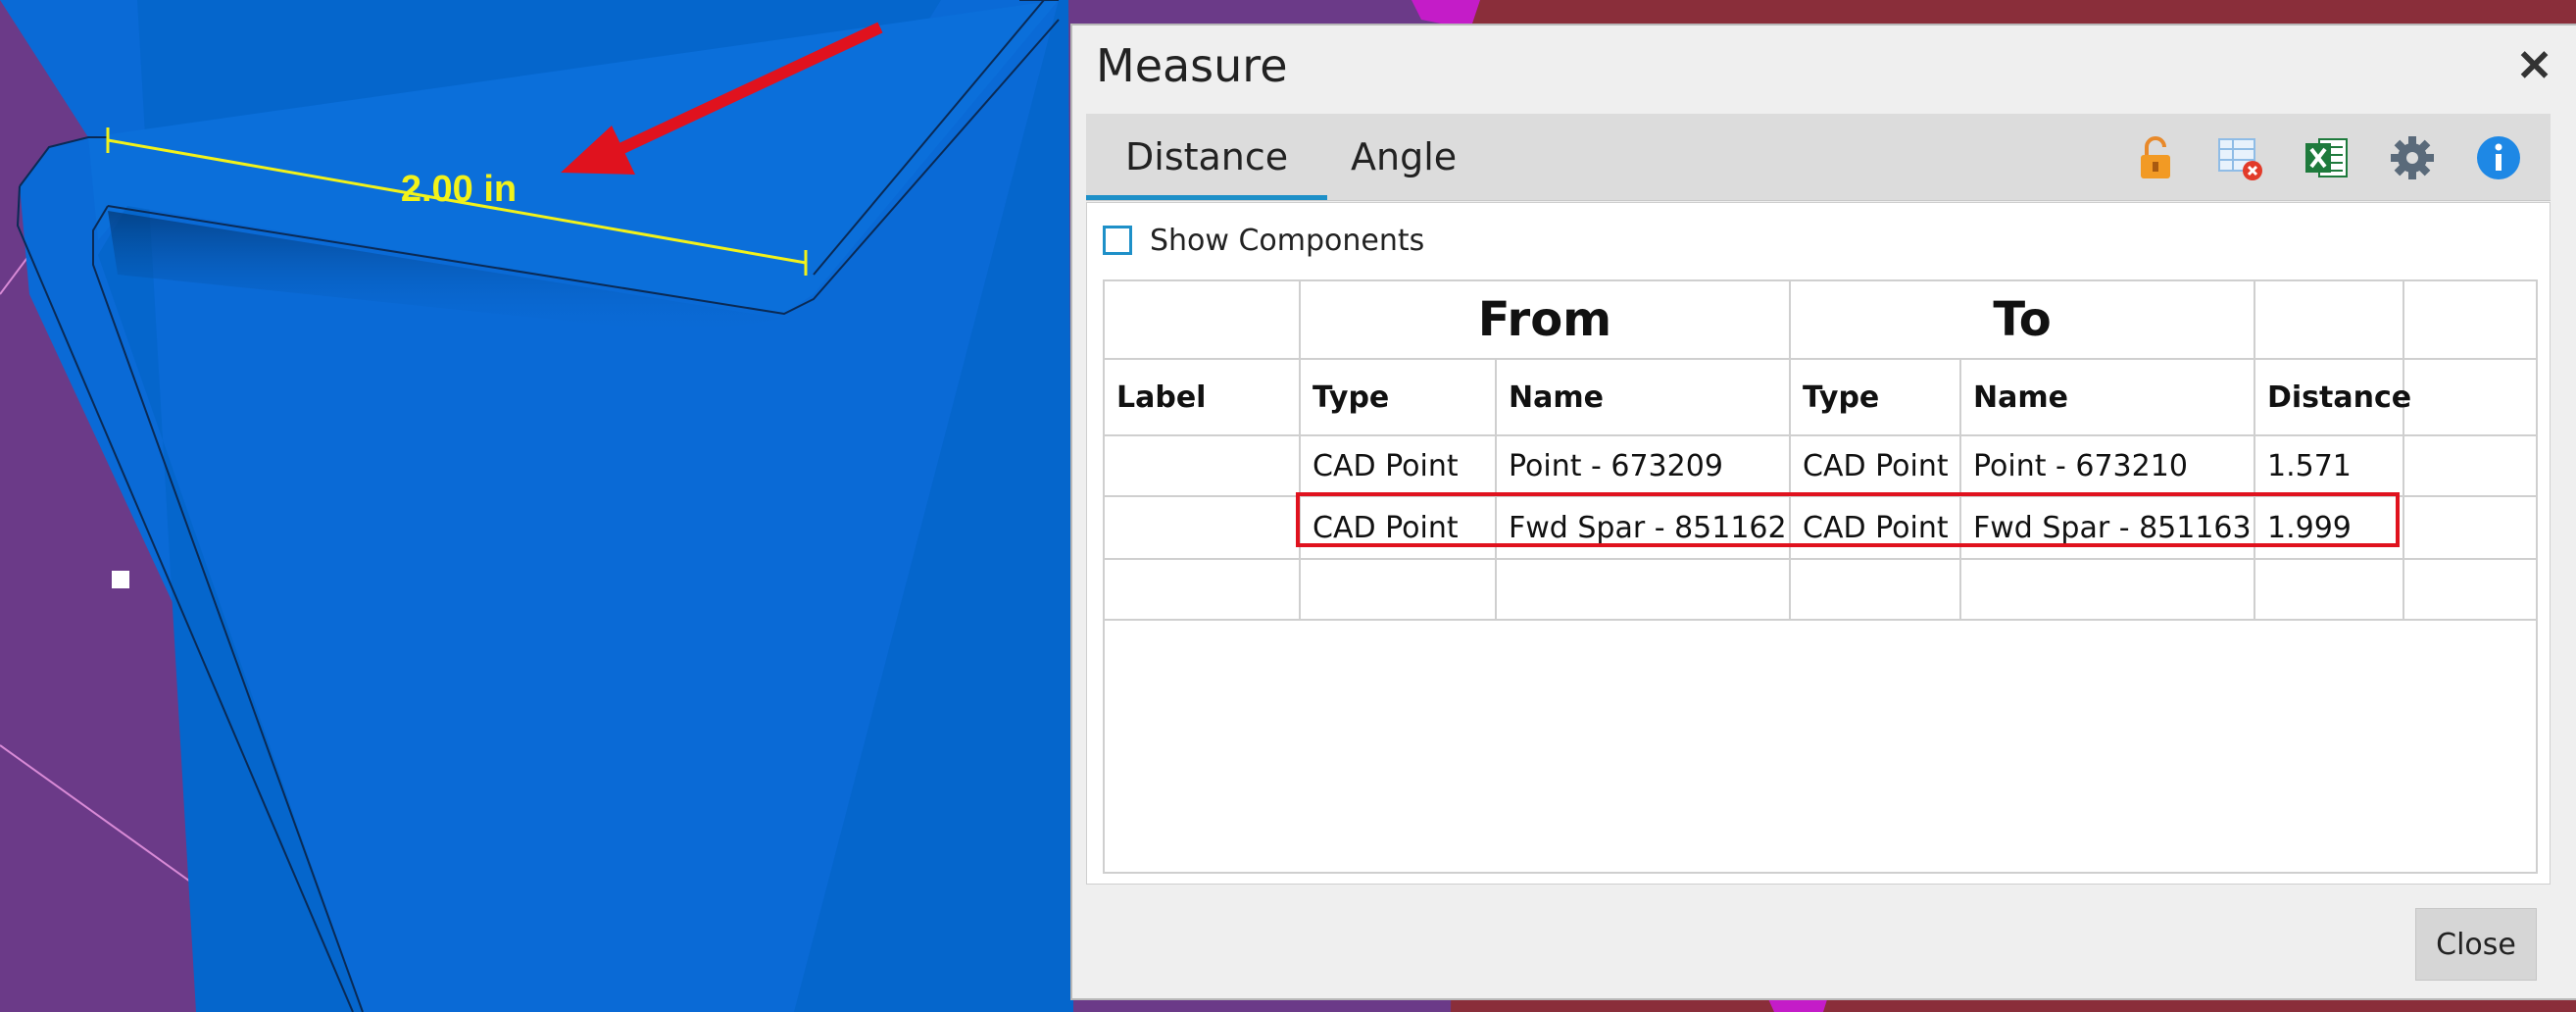 Image resolution: width=2576 pixels, height=1012 pixels. What do you see at coordinates (2329, 528) in the screenshot?
I see `table-cell-distance: 1.999` at bounding box center [2329, 528].